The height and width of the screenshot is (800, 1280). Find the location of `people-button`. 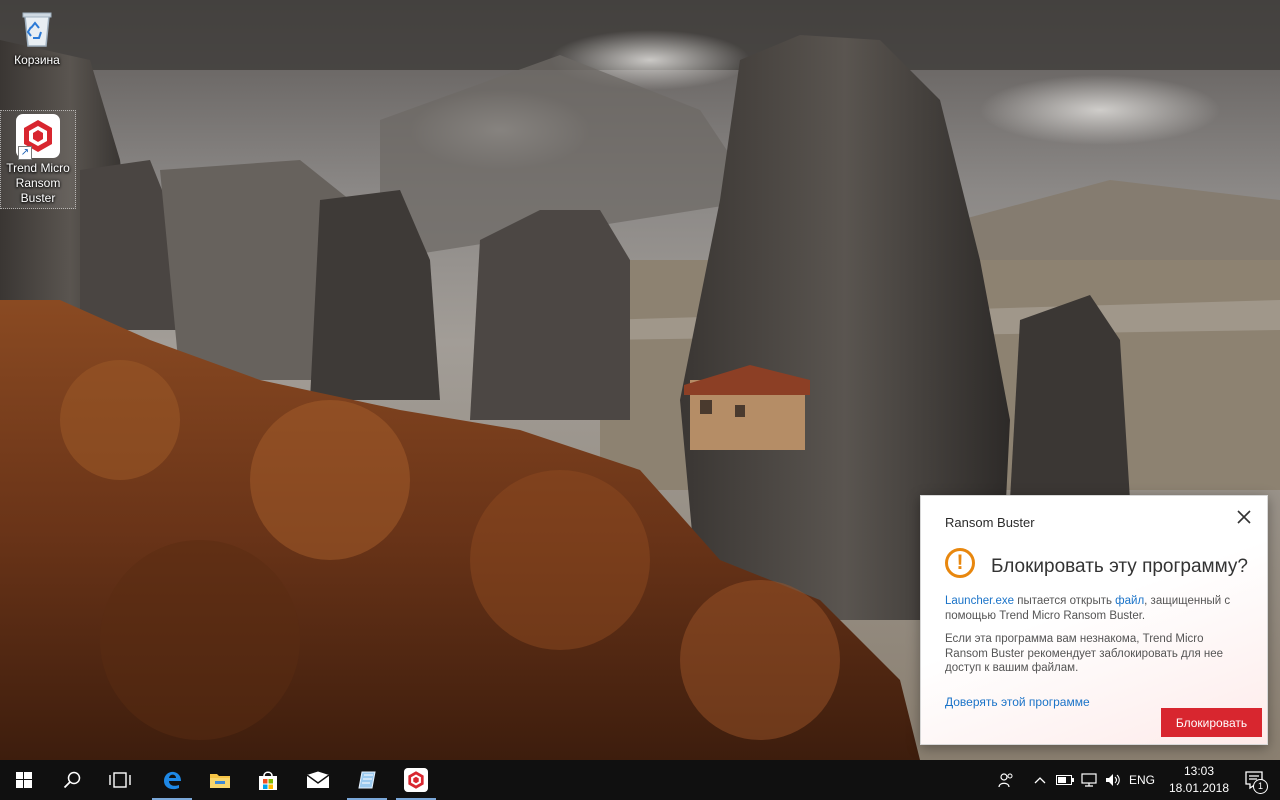

people-button is located at coordinates (1006, 780).